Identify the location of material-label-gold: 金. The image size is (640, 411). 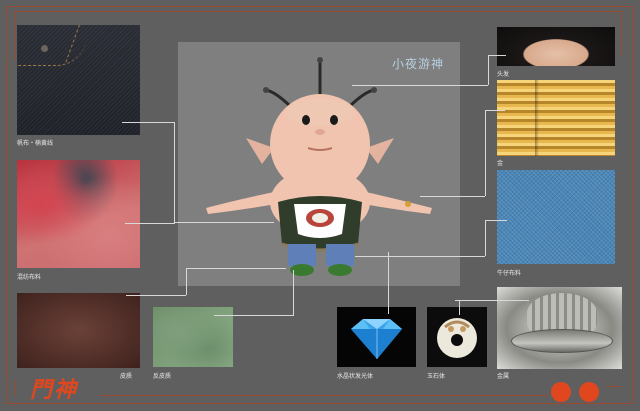
(500, 163).